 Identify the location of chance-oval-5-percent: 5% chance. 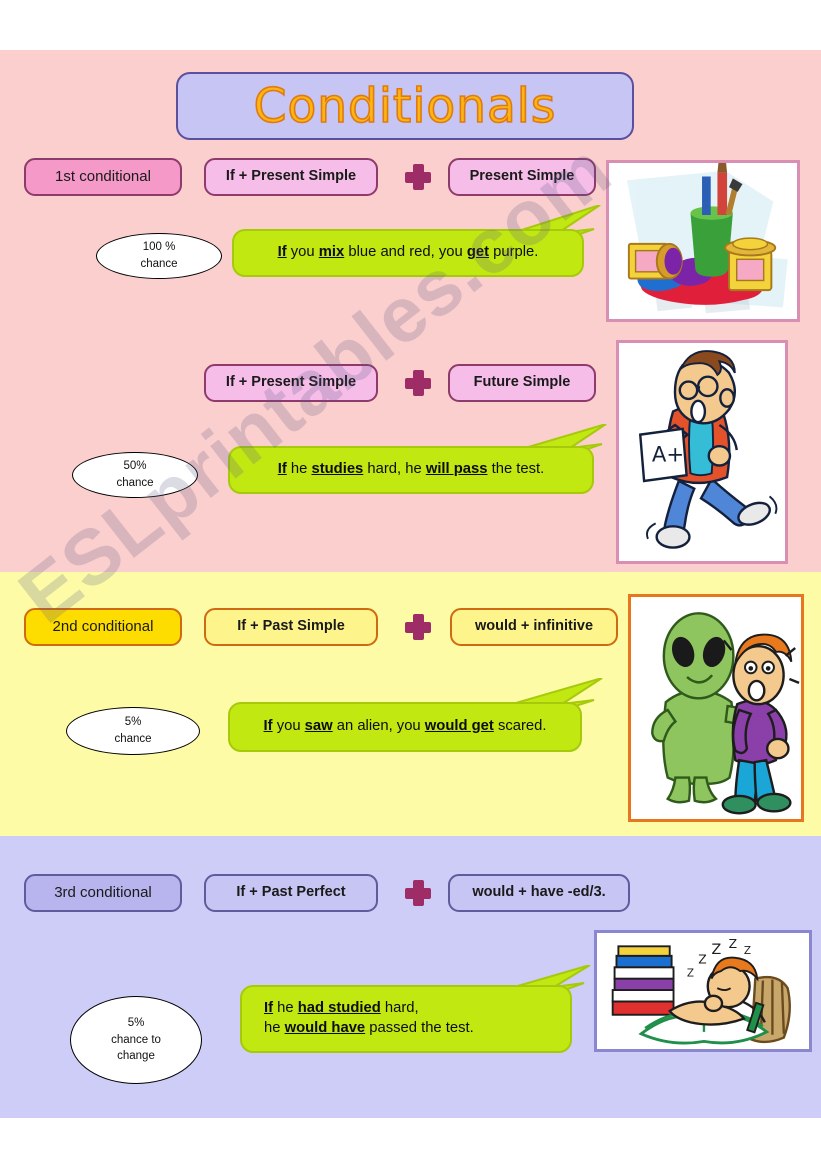
(133, 731).